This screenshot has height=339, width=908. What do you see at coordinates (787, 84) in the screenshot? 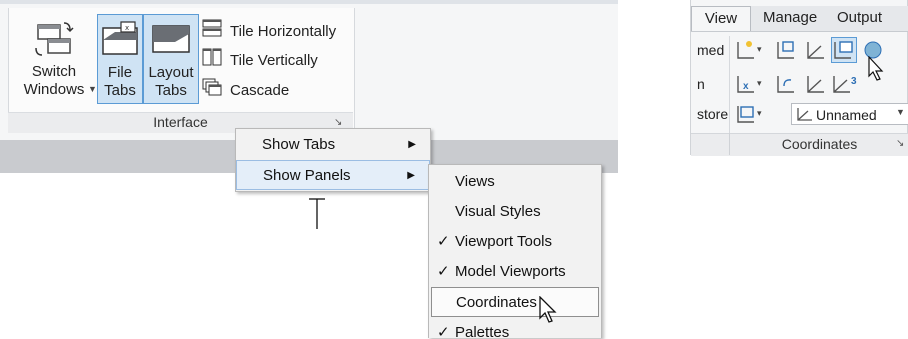
I see `ucs-previous-button` at bounding box center [787, 84].